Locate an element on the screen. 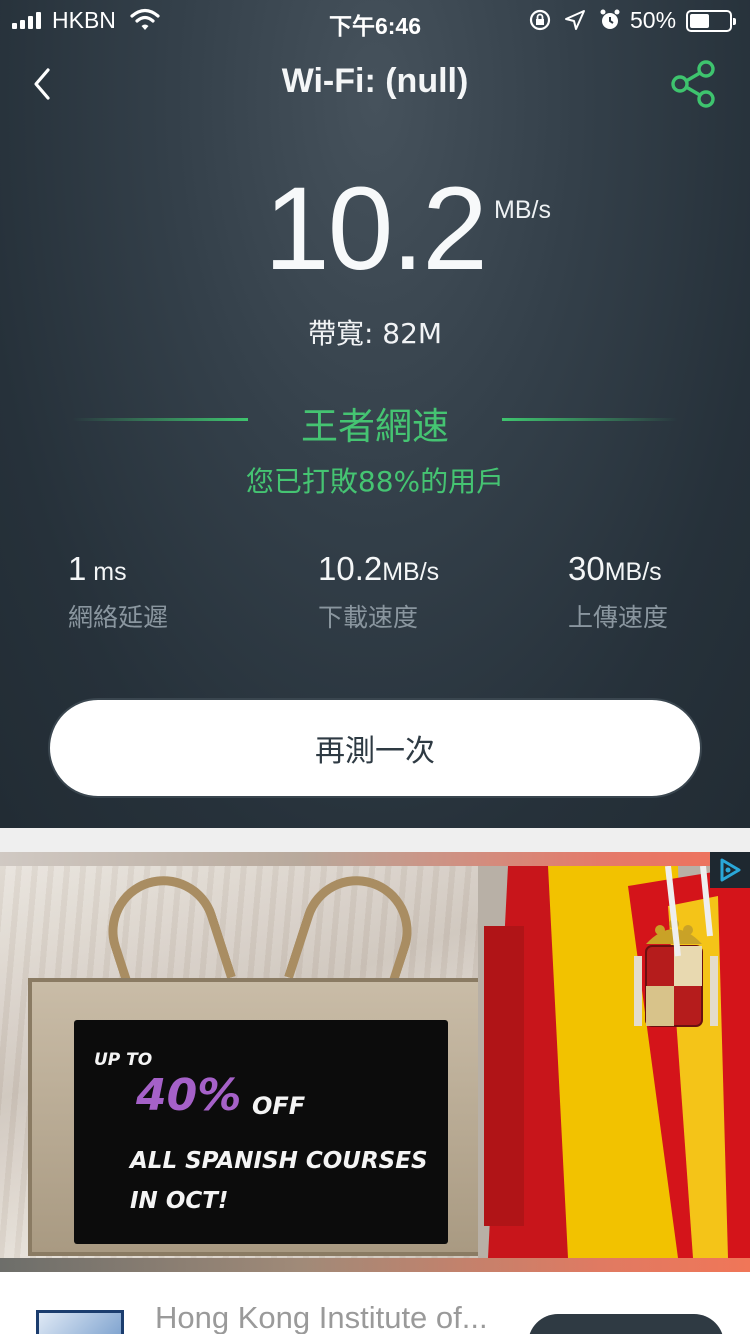 The image size is (750, 1334). speed-unit: MB/s is located at coordinates (522, 210).